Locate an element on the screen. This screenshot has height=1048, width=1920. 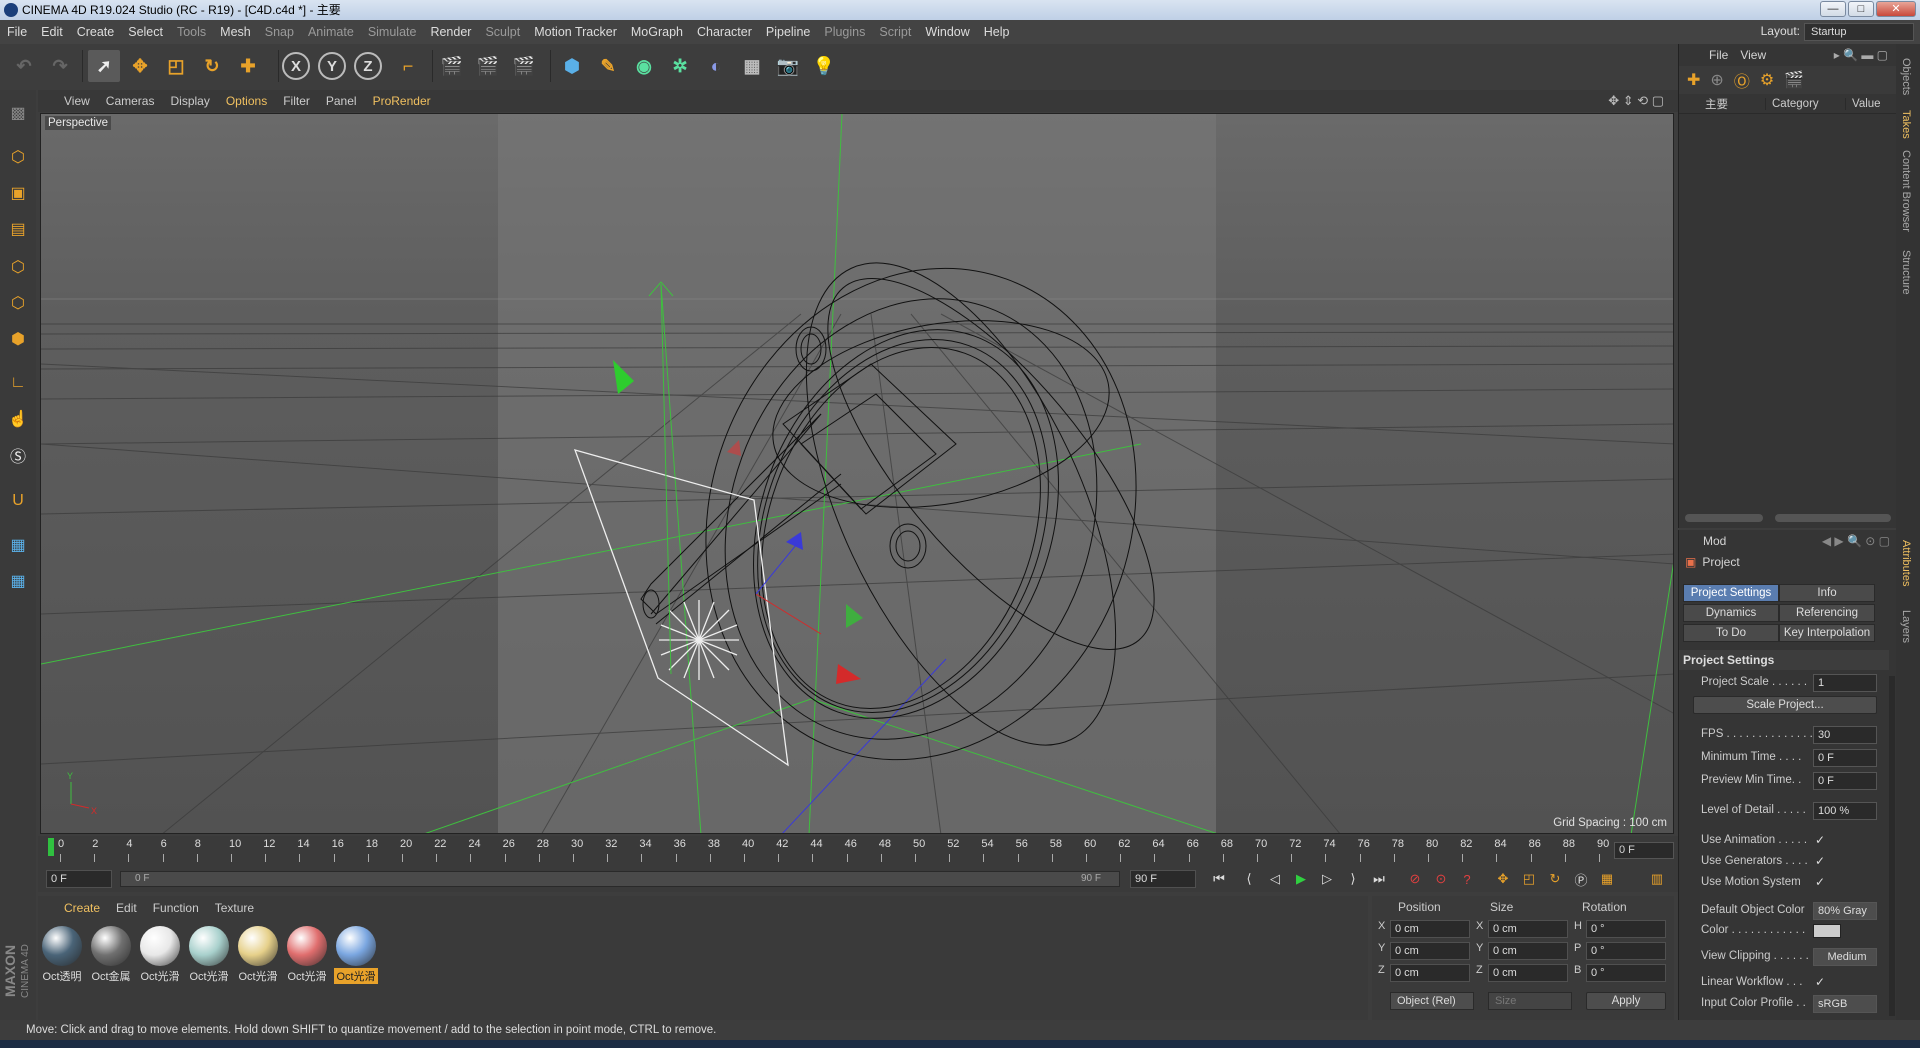
cube-primitive-icon: ⬢ is located at coordinates (572, 66).